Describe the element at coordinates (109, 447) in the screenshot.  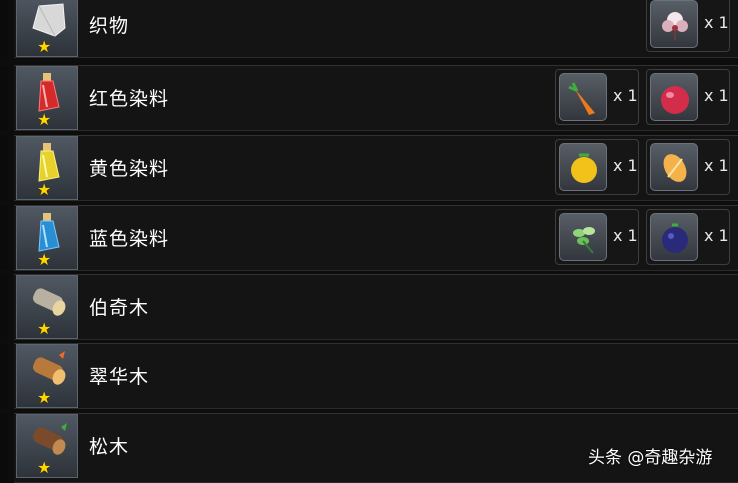
I see `item-name: 松木` at that location.